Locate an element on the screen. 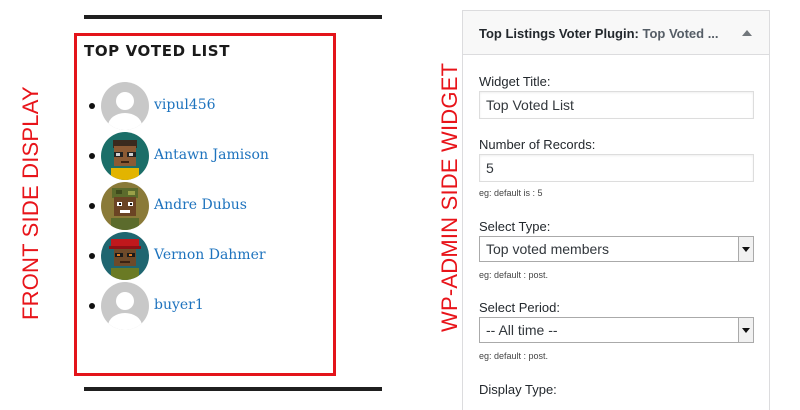  member-link: vipul456 is located at coordinates (185, 105).